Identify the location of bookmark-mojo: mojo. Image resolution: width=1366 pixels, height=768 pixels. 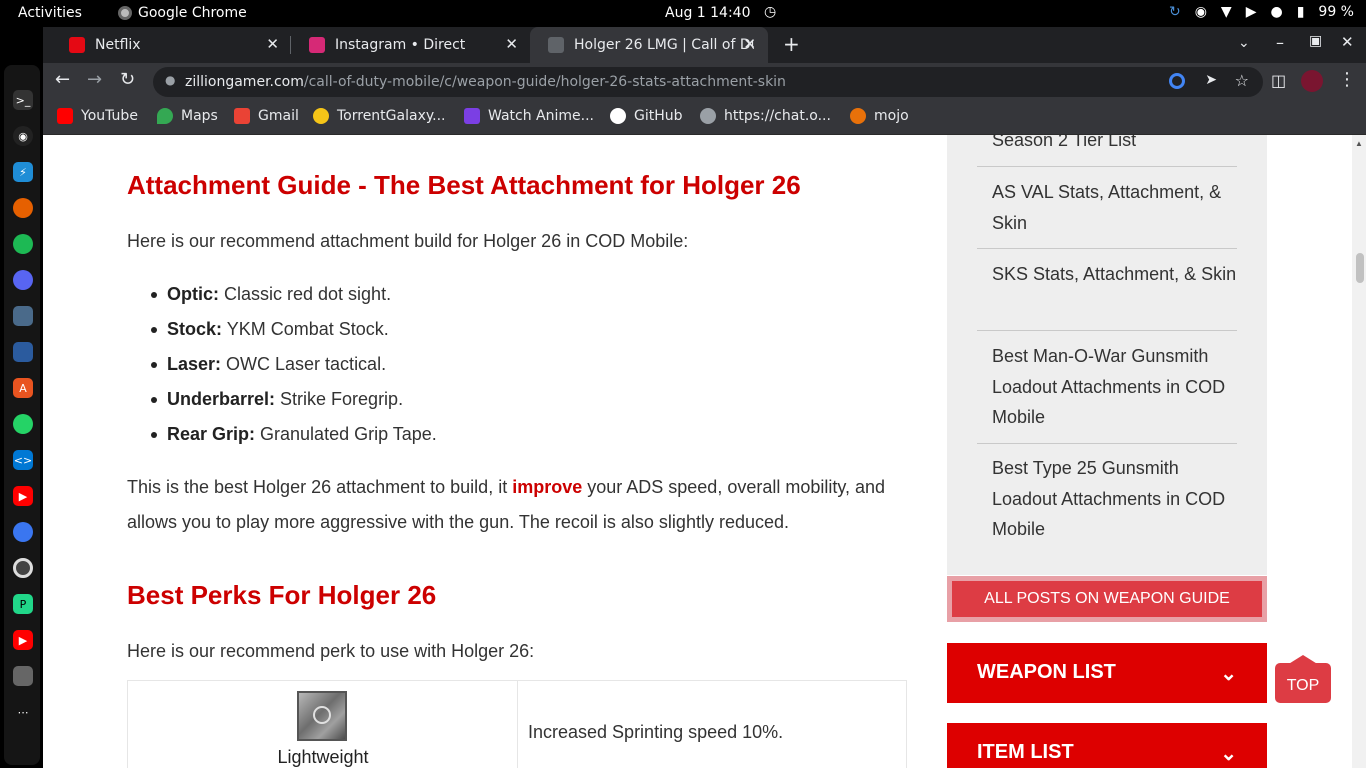
(879, 116).